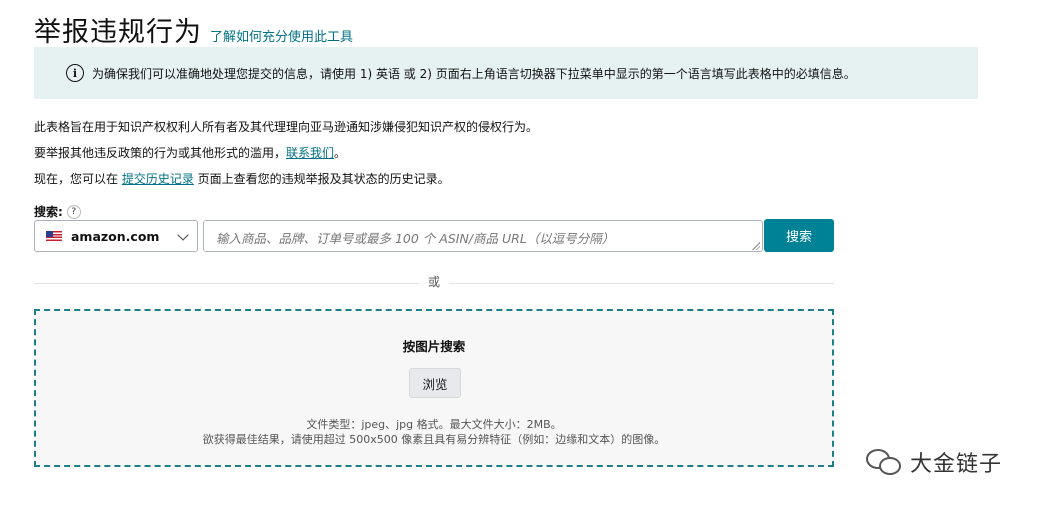  I want to click on marketplace-label: amazon.com, so click(115, 236).